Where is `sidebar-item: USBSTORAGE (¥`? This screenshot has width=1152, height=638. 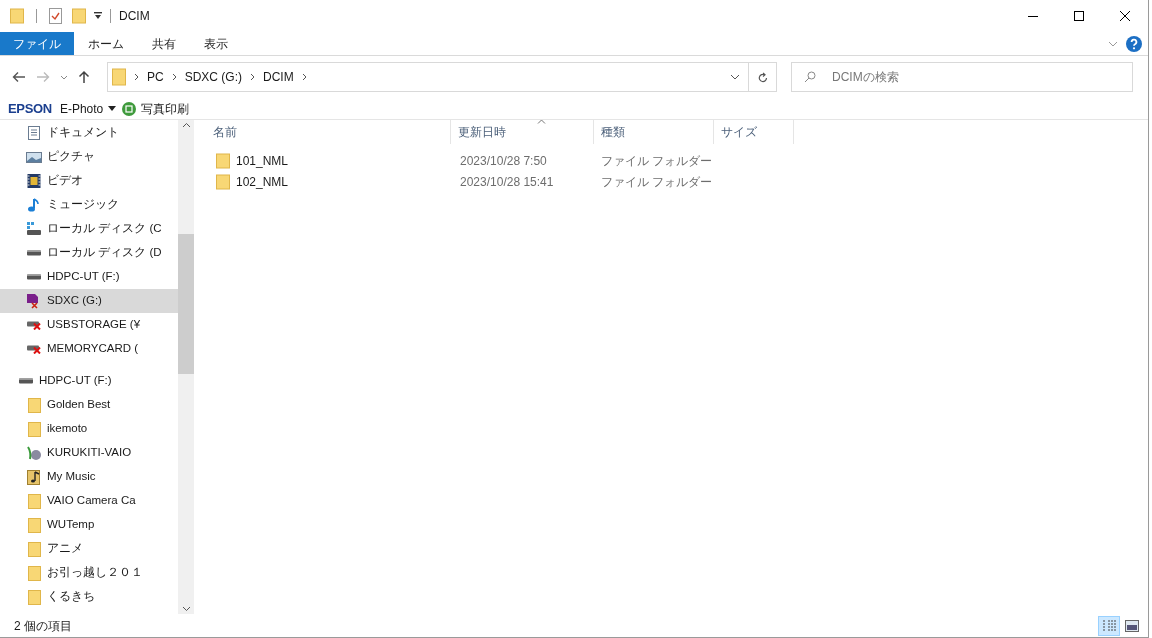 sidebar-item: USBSTORAGE (¥ is located at coordinates (89, 325).